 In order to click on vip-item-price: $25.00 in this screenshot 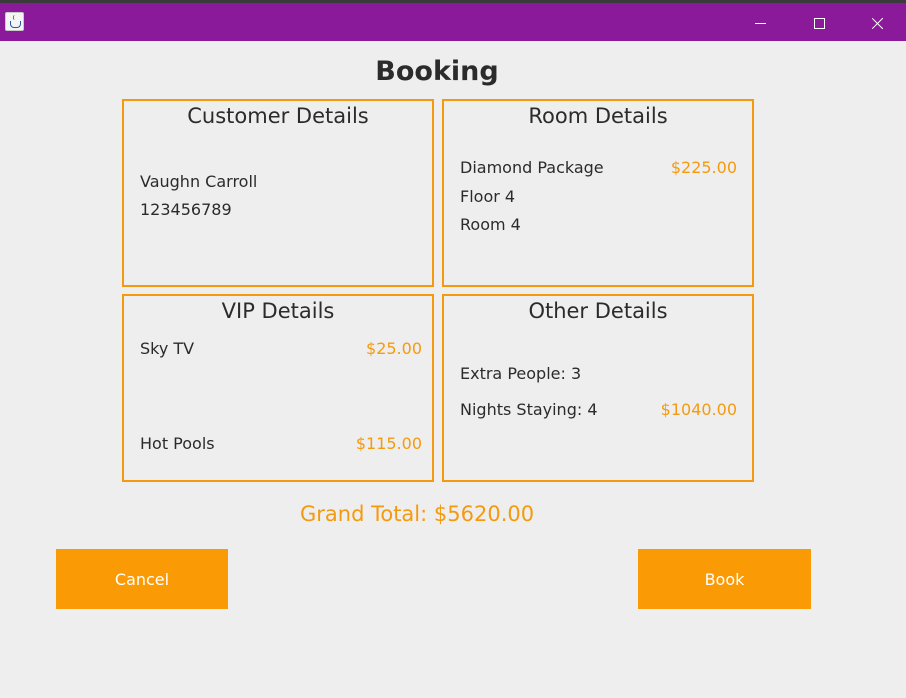, I will do `click(394, 348)`.